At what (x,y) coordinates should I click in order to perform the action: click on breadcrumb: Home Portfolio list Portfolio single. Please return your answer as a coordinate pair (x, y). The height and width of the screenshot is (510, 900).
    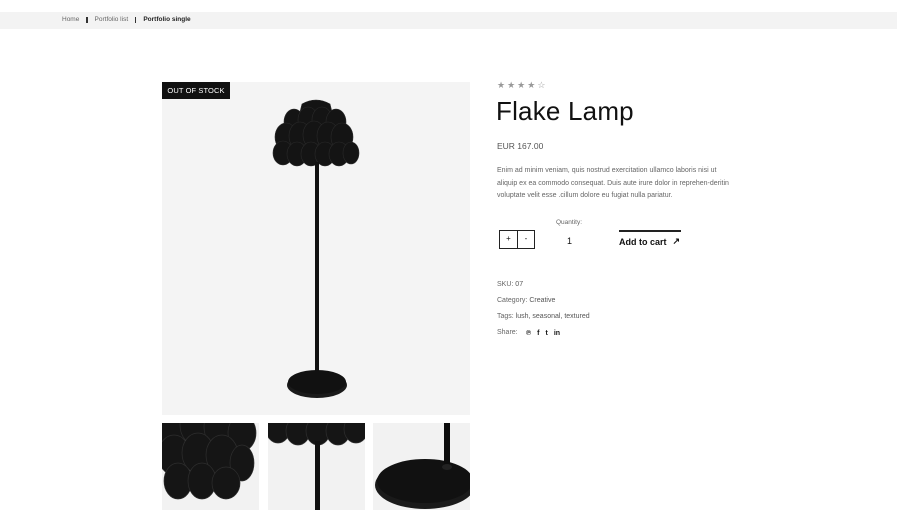
    Looking at the image, I should click on (126, 19).